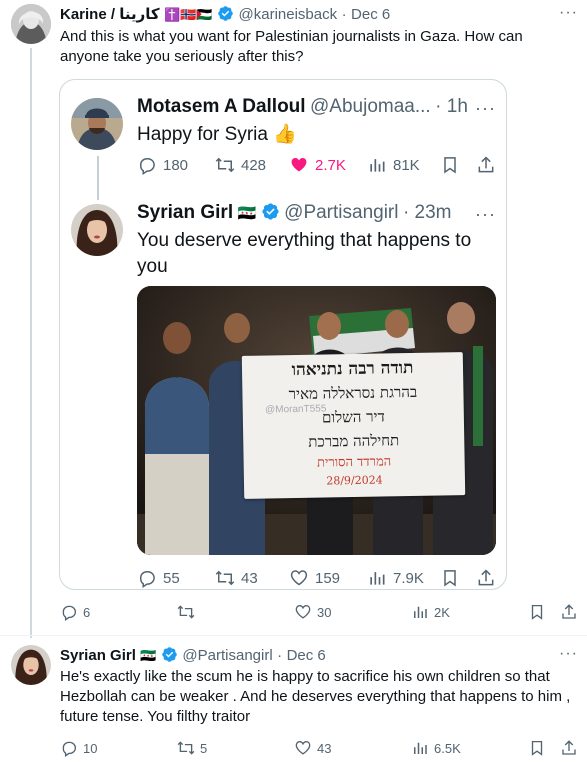 This screenshot has width=587, height=762. Describe the element at coordinates (295, 409) in the screenshot. I see `photo-watermark: @MoranT555` at that location.